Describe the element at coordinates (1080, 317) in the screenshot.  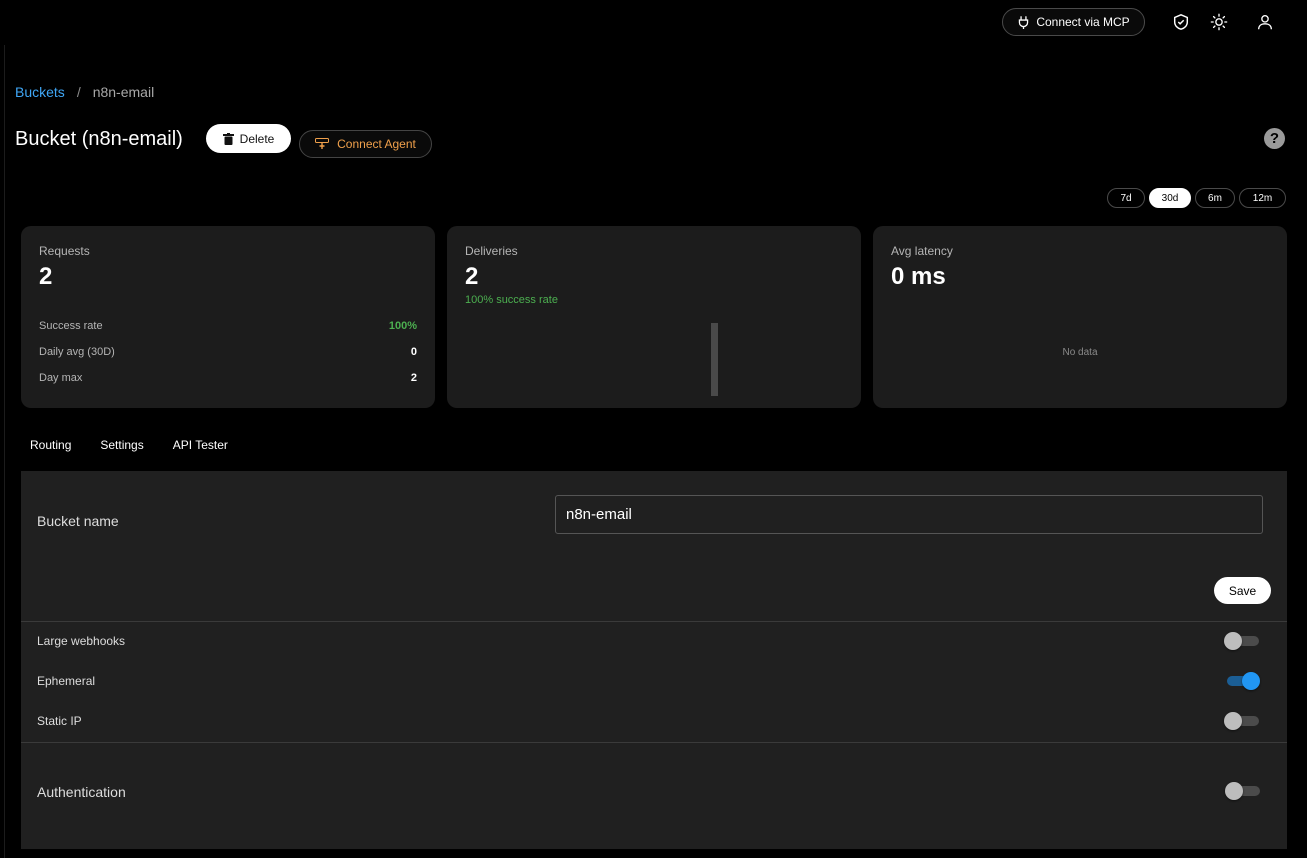
I see `latency-card: Avg latency 0 ms No data` at that location.